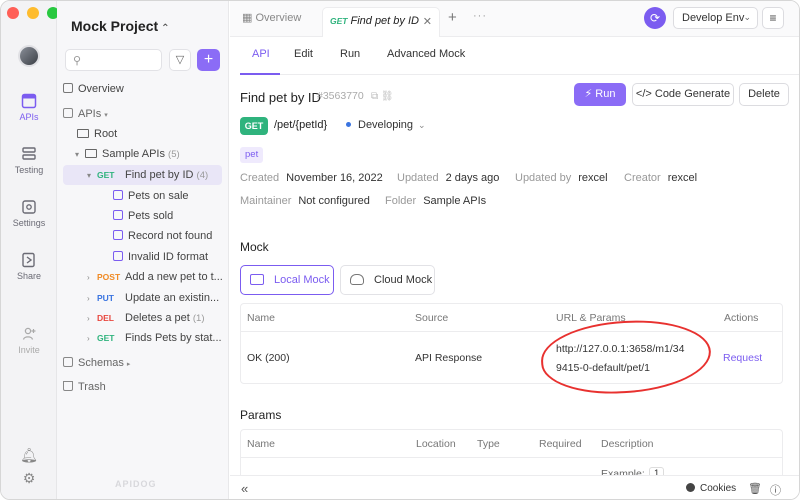  Describe the element at coordinates (142, 134) in the screenshot. I see `sidebar-item-root: Root` at that location.